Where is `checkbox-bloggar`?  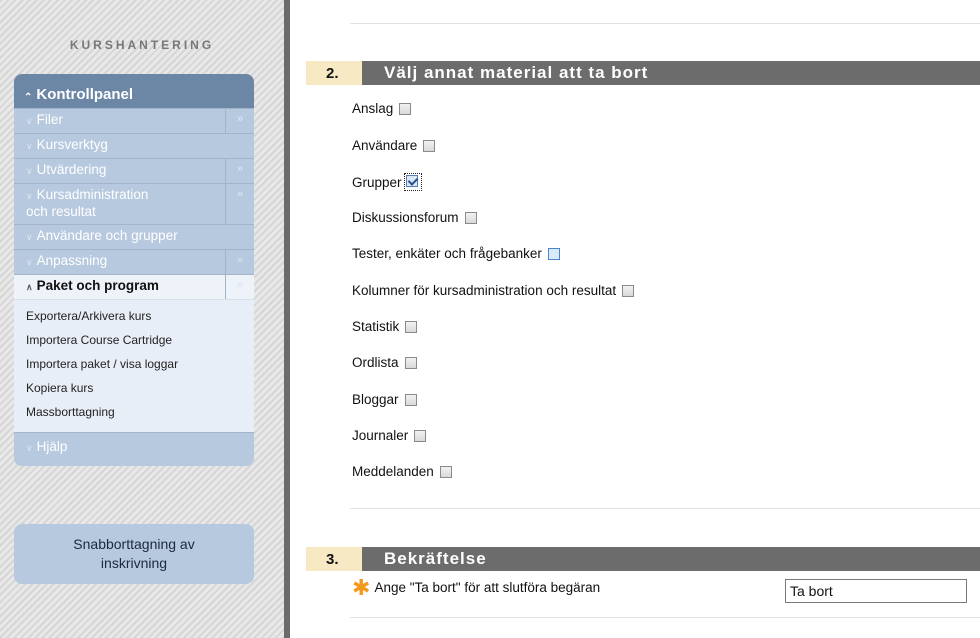 checkbox-bloggar is located at coordinates (410, 399).